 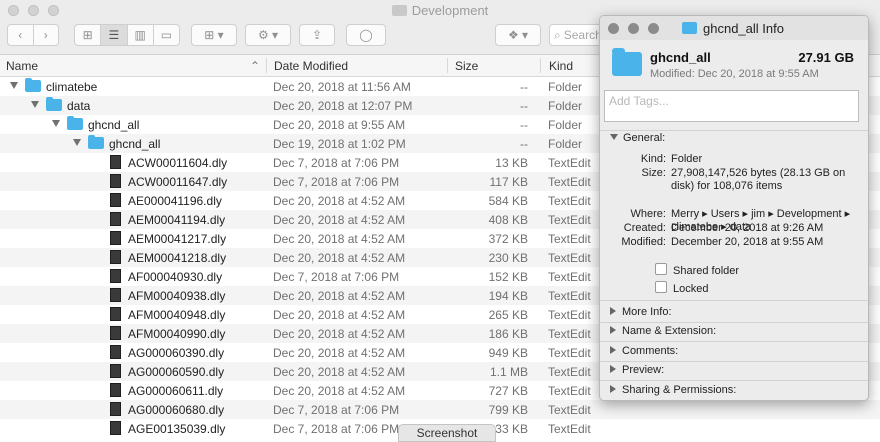 I want to click on row-name: AEM00041217.dly, so click(x=177, y=239).